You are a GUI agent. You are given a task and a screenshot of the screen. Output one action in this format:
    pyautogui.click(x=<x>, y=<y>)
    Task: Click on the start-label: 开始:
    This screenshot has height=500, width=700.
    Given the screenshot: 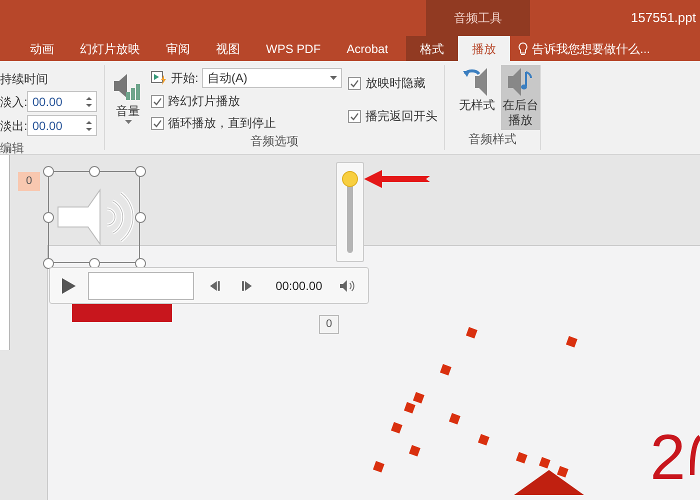 What is the action you would take?
    pyautogui.click(x=184, y=78)
    